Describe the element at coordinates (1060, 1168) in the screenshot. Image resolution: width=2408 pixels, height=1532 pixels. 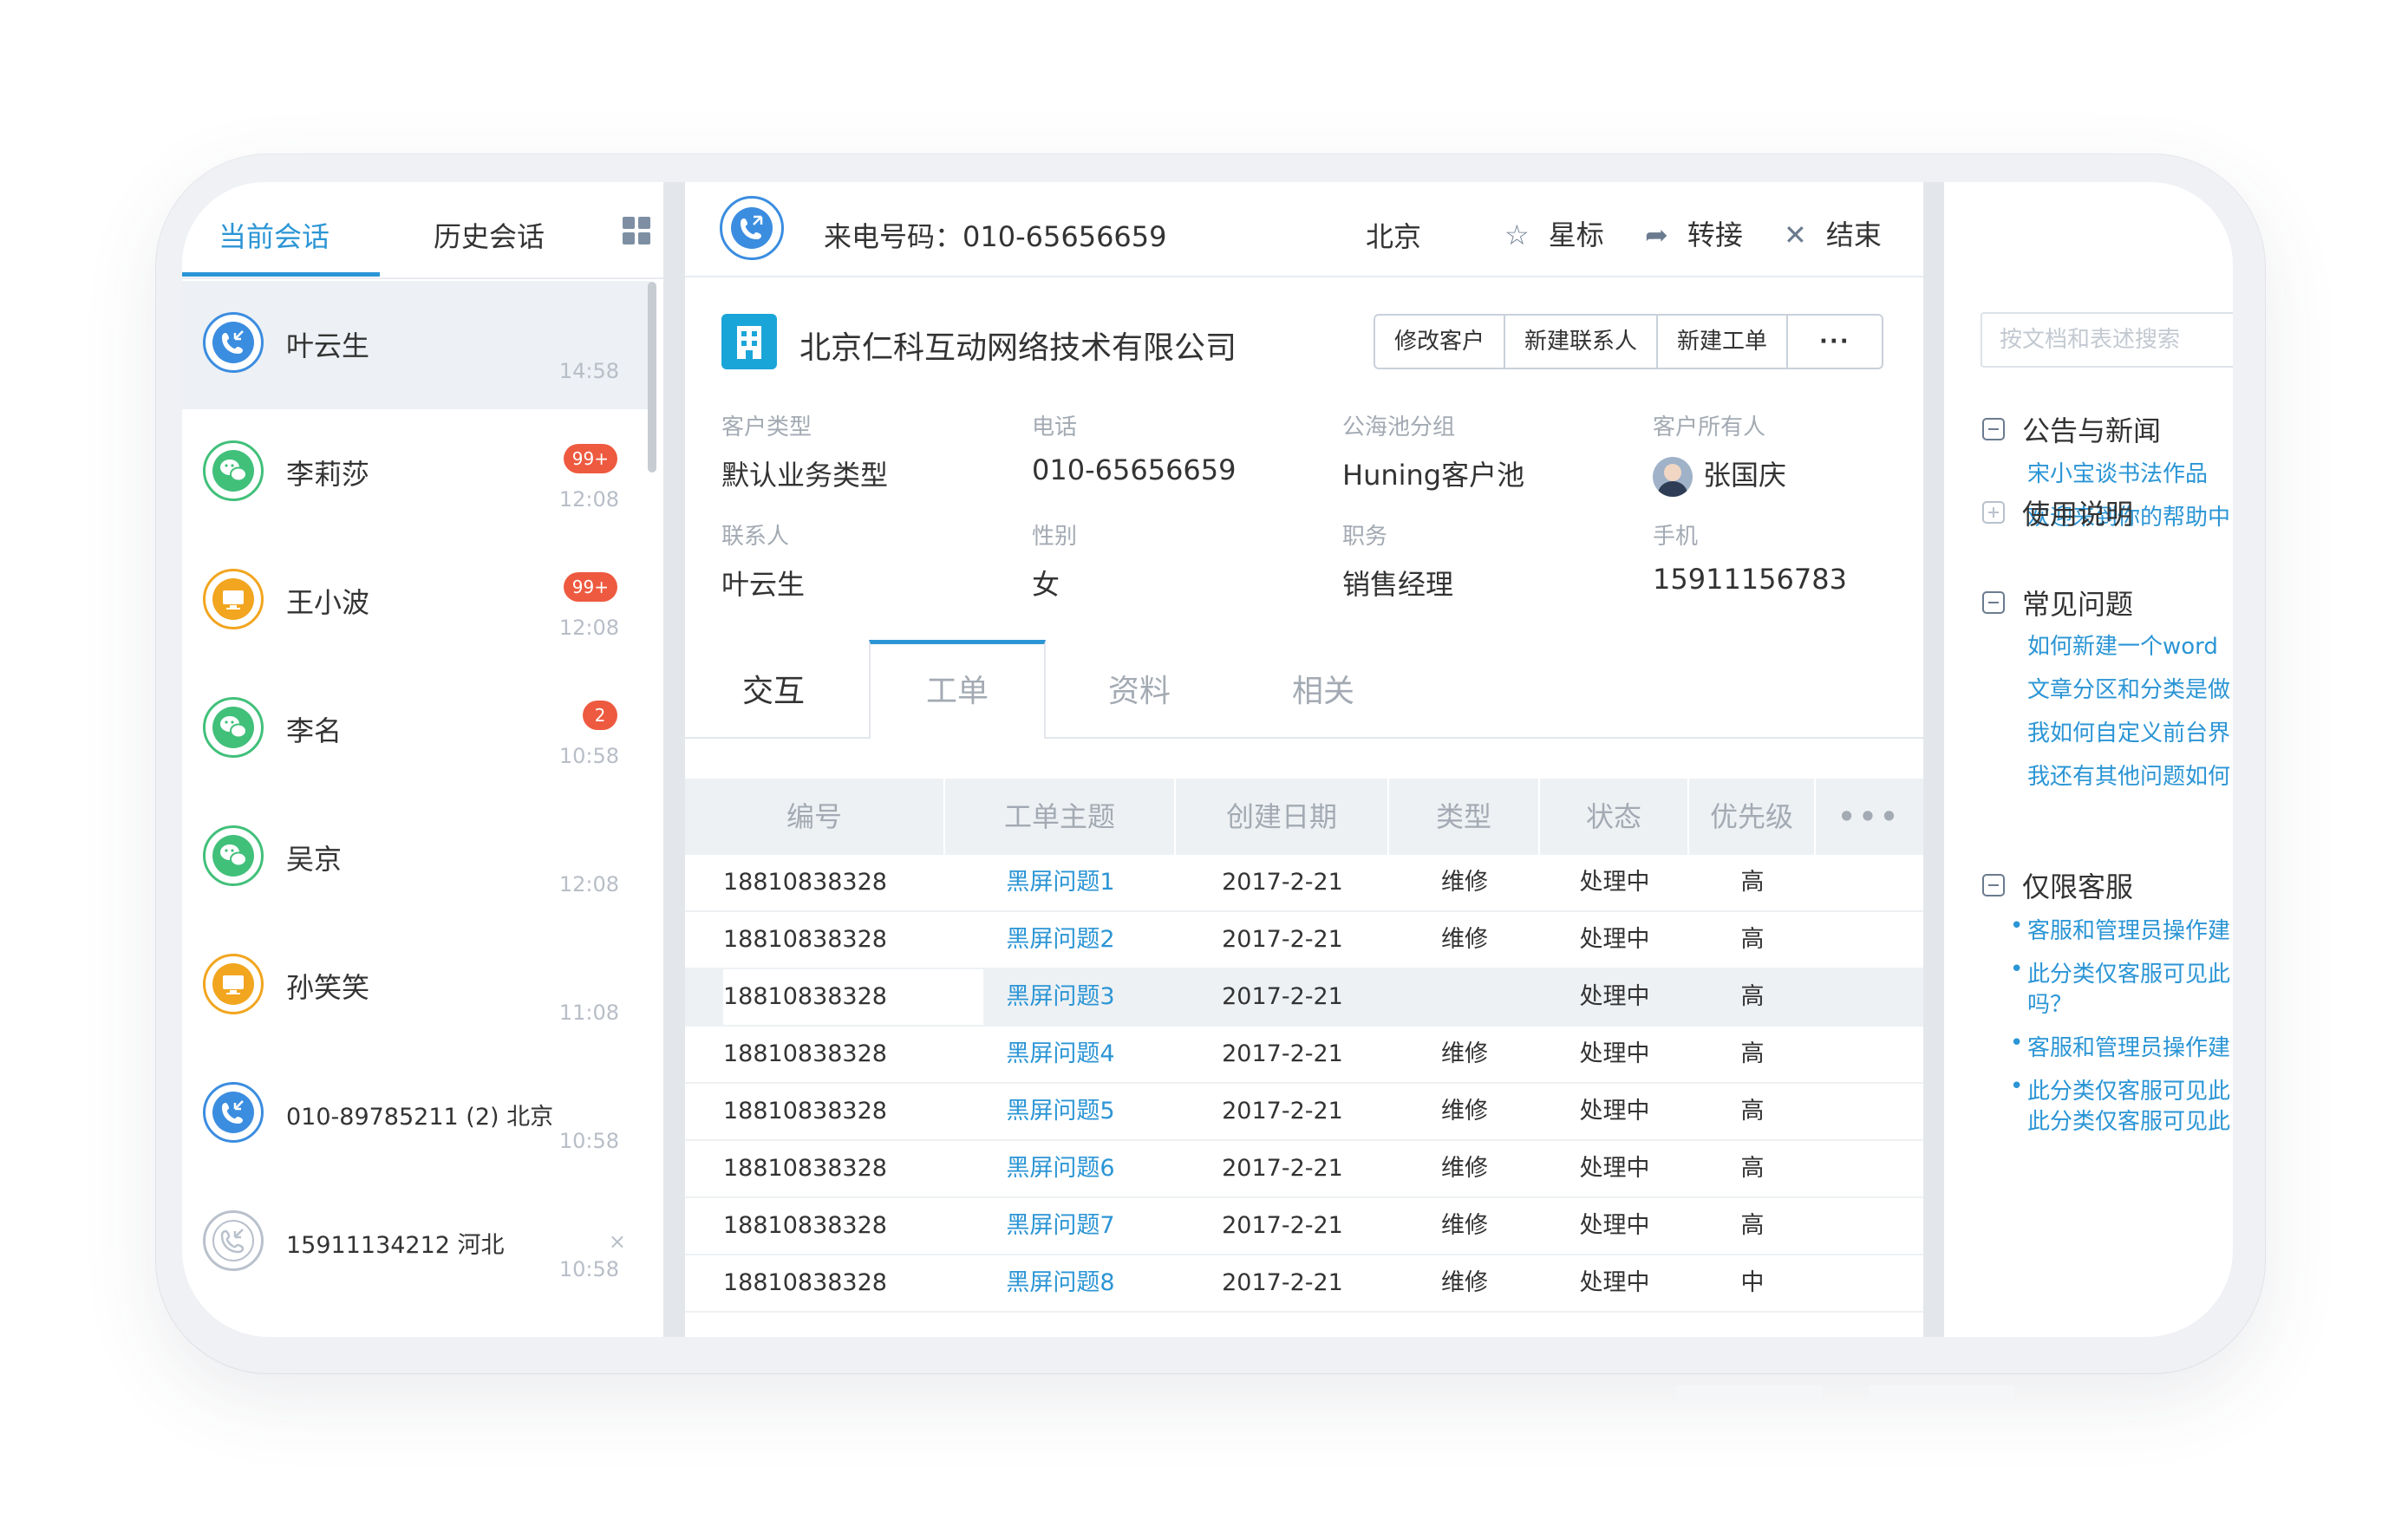
I see `col-subject-cell: 黑屏问题6` at that location.